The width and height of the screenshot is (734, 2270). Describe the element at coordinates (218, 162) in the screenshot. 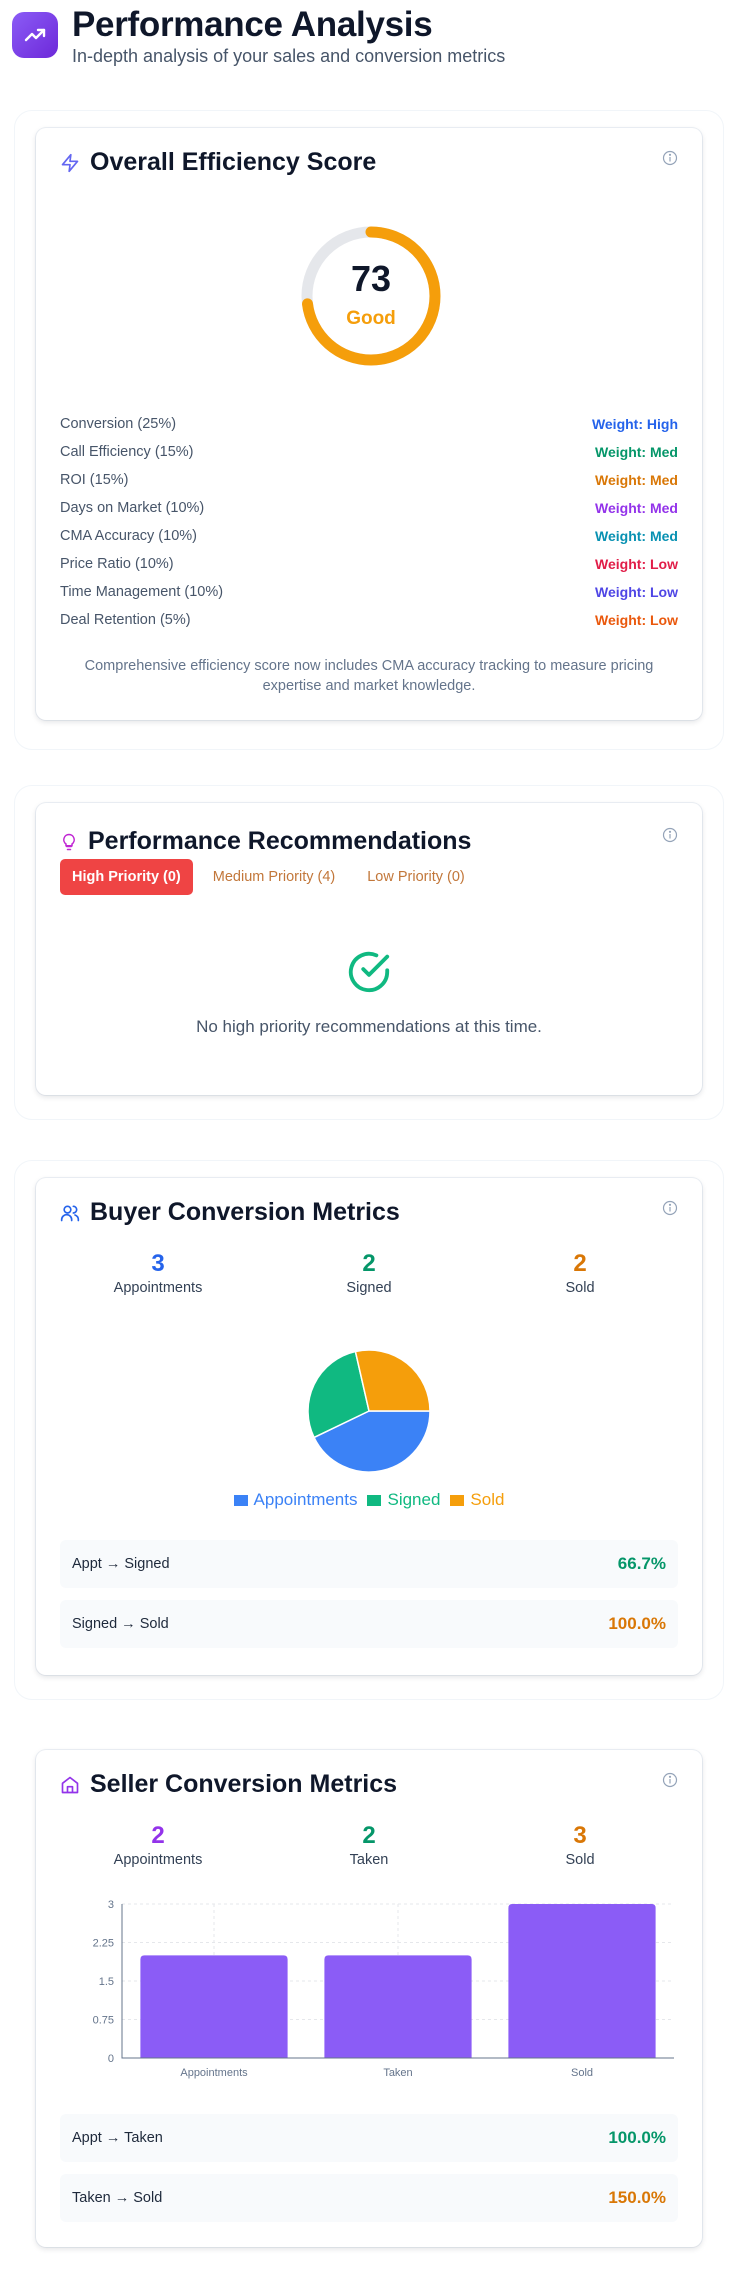

I see `efficiency-card-title: Overall Efficiency Score` at that location.